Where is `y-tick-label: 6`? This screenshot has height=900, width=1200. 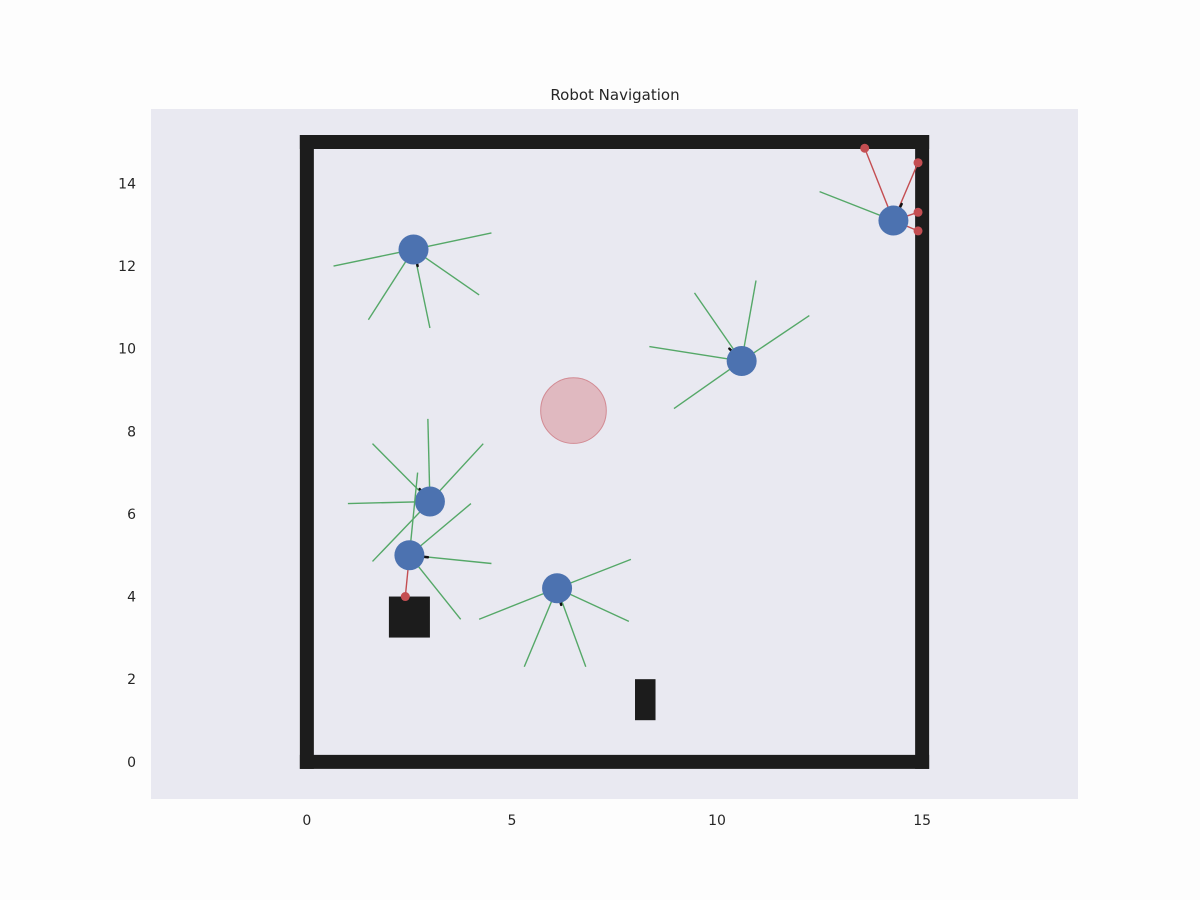 y-tick-label: 6 is located at coordinates (131, 515).